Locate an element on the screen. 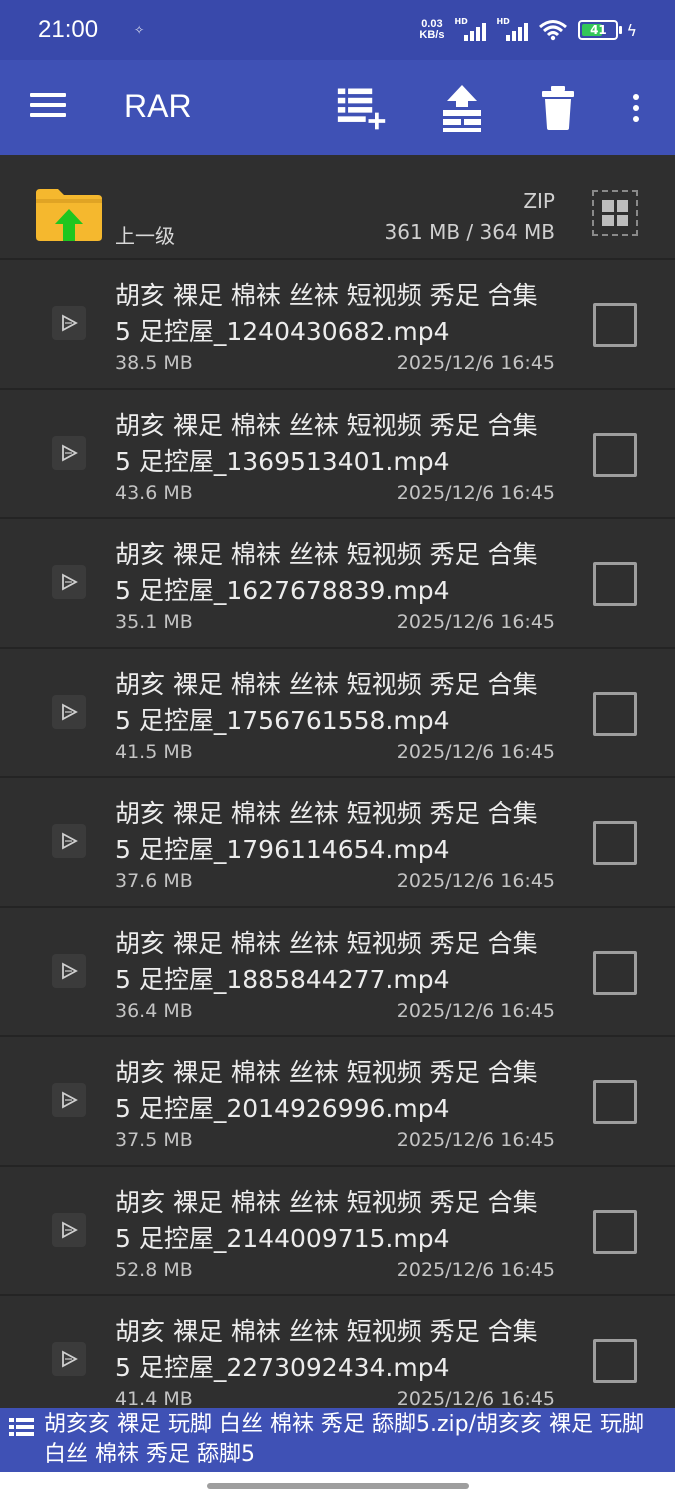 Image resolution: width=675 pixels, height=1500 pixels. gesture-bar-area is located at coordinates (337, 1486).